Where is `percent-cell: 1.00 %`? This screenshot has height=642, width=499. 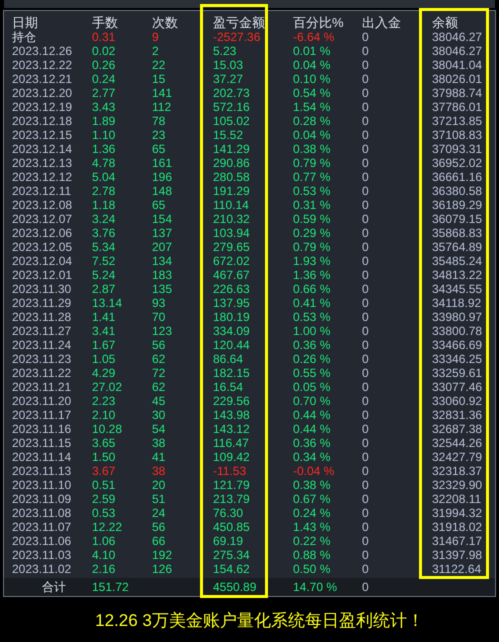
percent-cell: 1.00 % is located at coordinates (311, 331).